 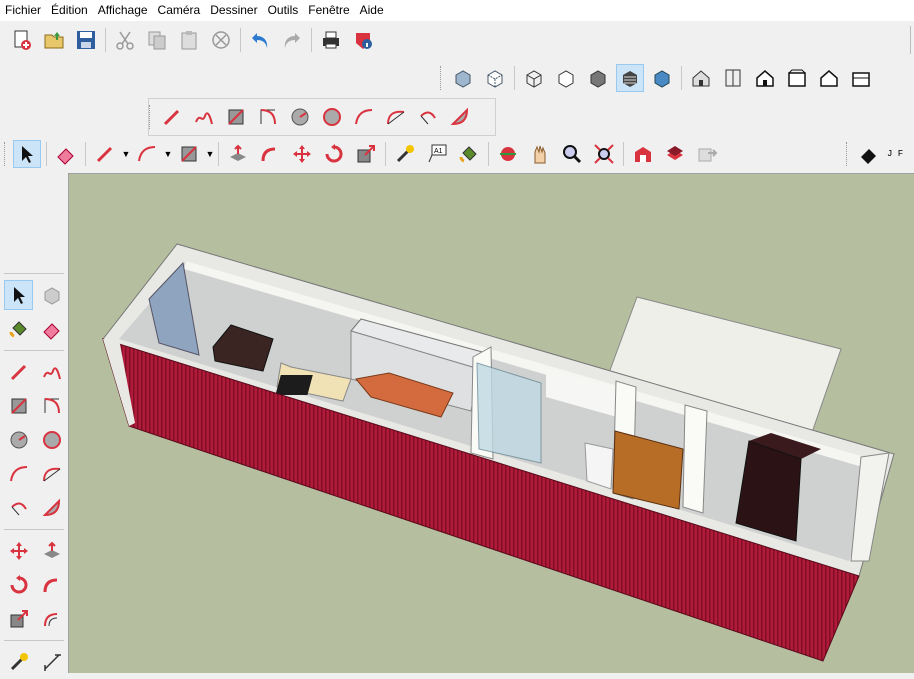 I want to click on left-scale-icon, so click(x=18, y=619).